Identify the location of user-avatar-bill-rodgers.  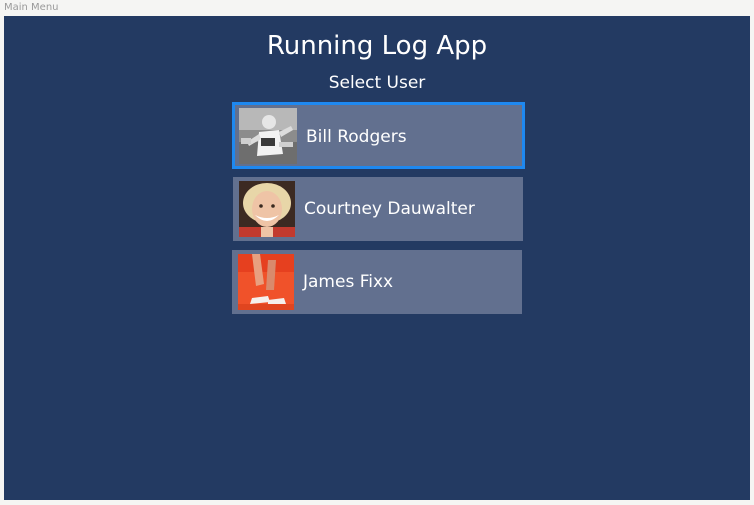
(268, 136).